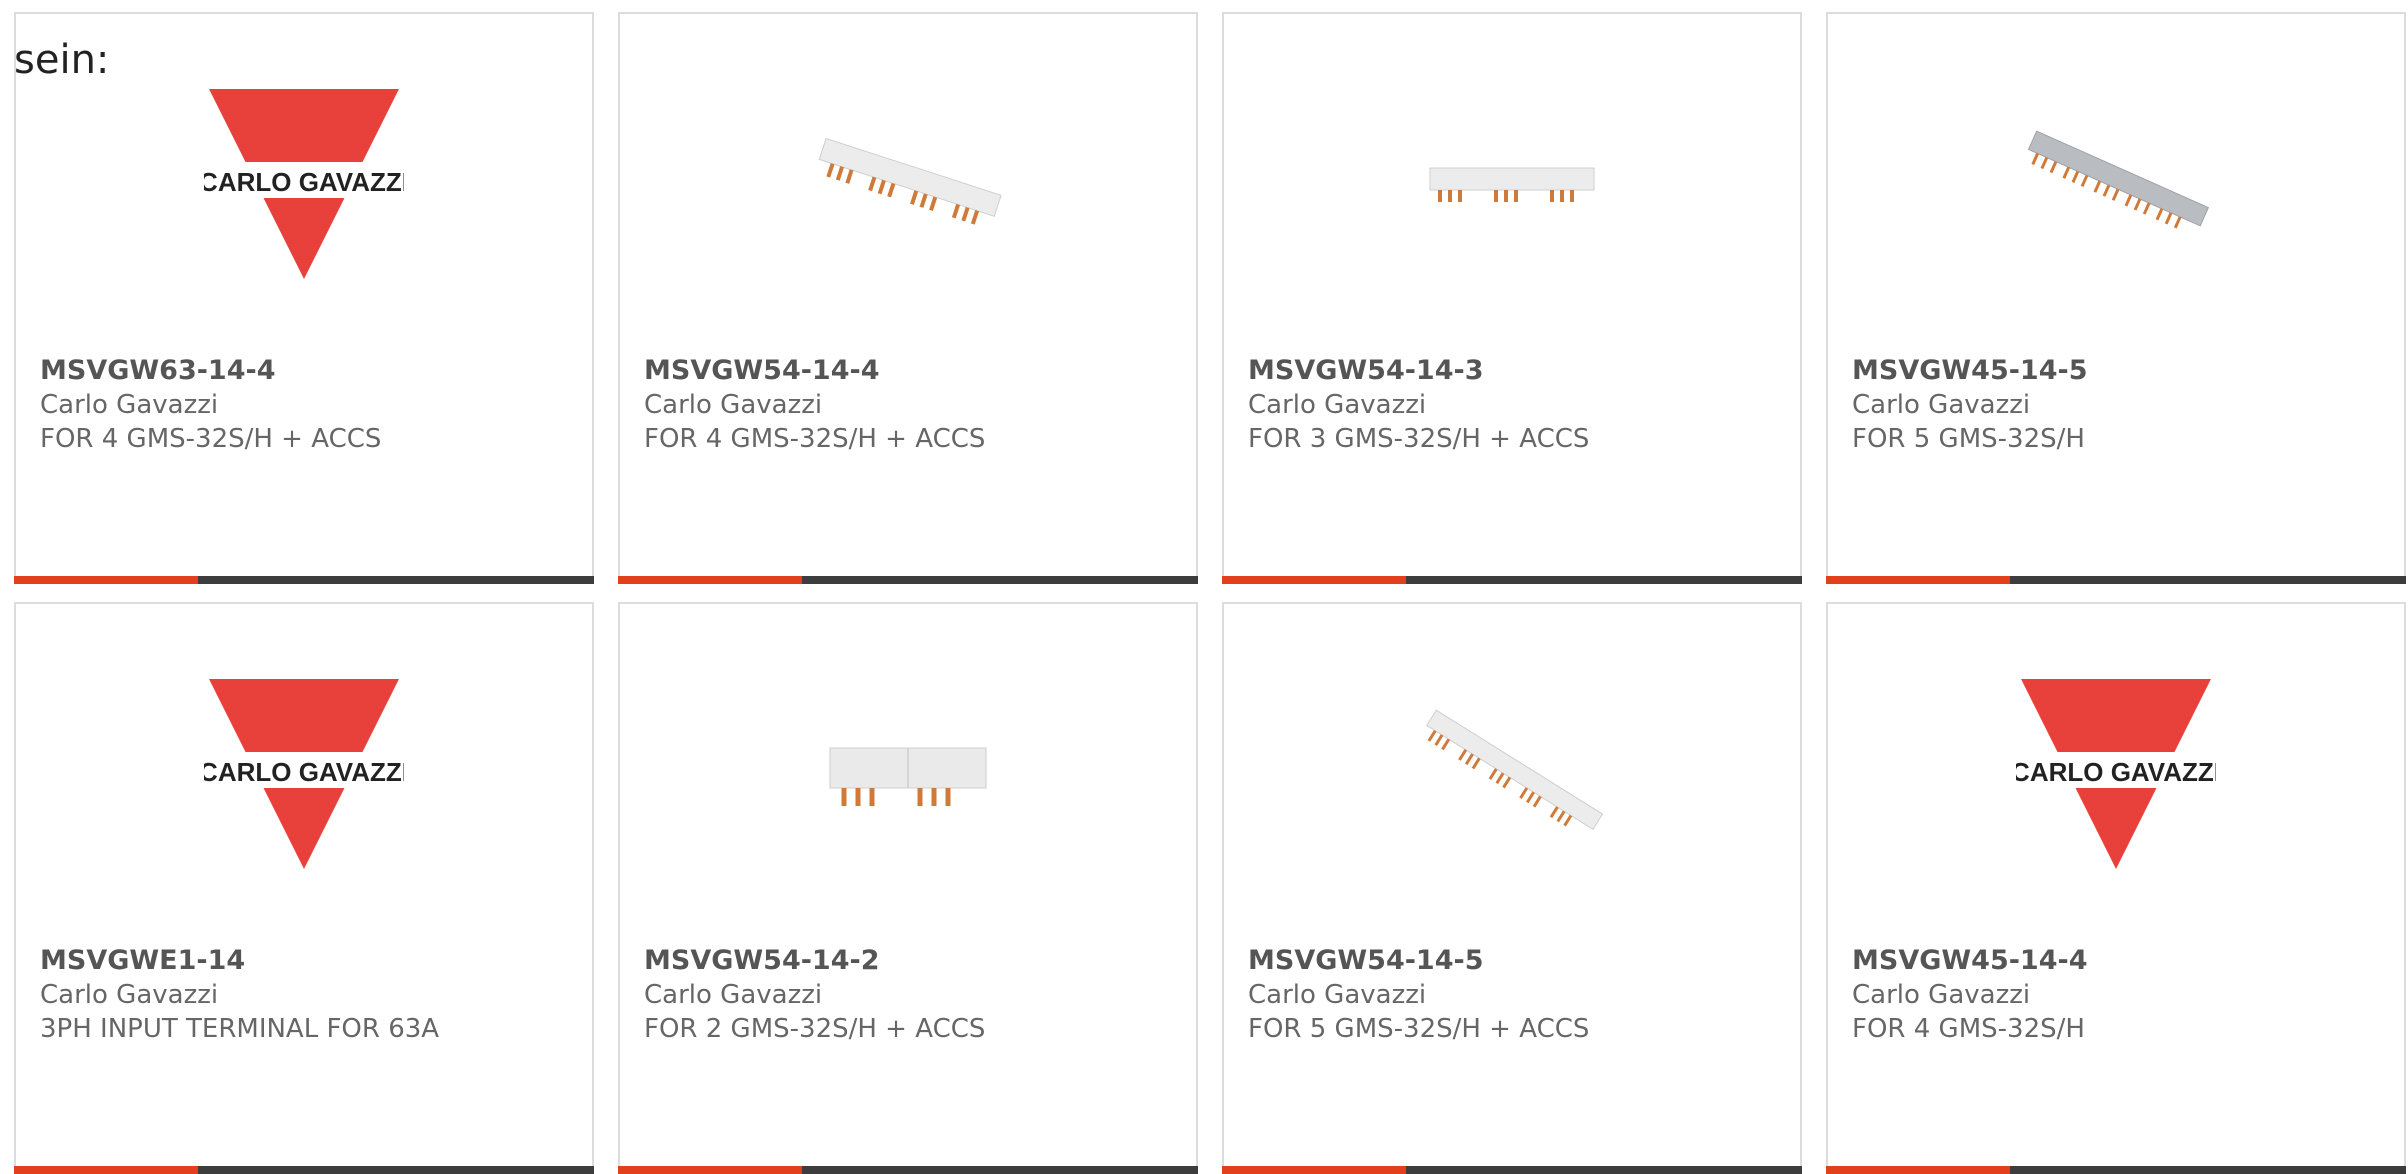 The image size is (2408, 1174). What do you see at coordinates (1514, 371) in the screenshot?
I see `product-name: MSVGW54-14-3` at bounding box center [1514, 371].